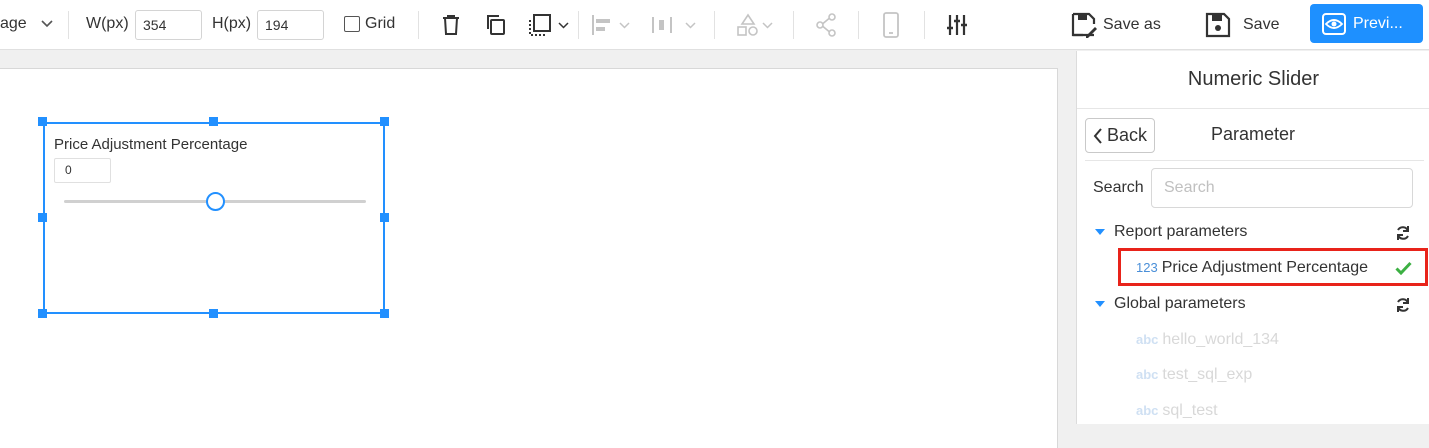 The height and width of the screenshot is (448, 1429). Describe the element at coordinates (1097, 135) in the screenshot. I see `chevron-left-icon` at that location.